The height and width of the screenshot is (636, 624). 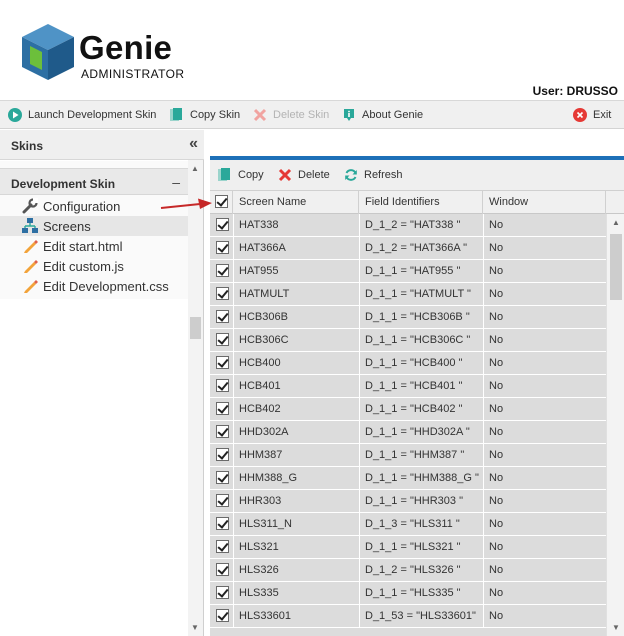 I want to click on table-row: HLS326 D_1_2 = "HLS326 " No, so click(x=408, y=570).